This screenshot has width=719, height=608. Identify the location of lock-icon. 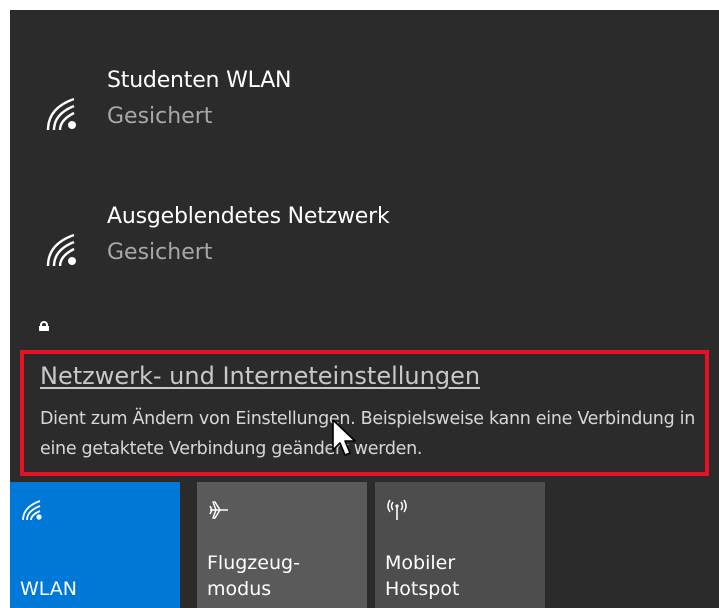
(44, 326).